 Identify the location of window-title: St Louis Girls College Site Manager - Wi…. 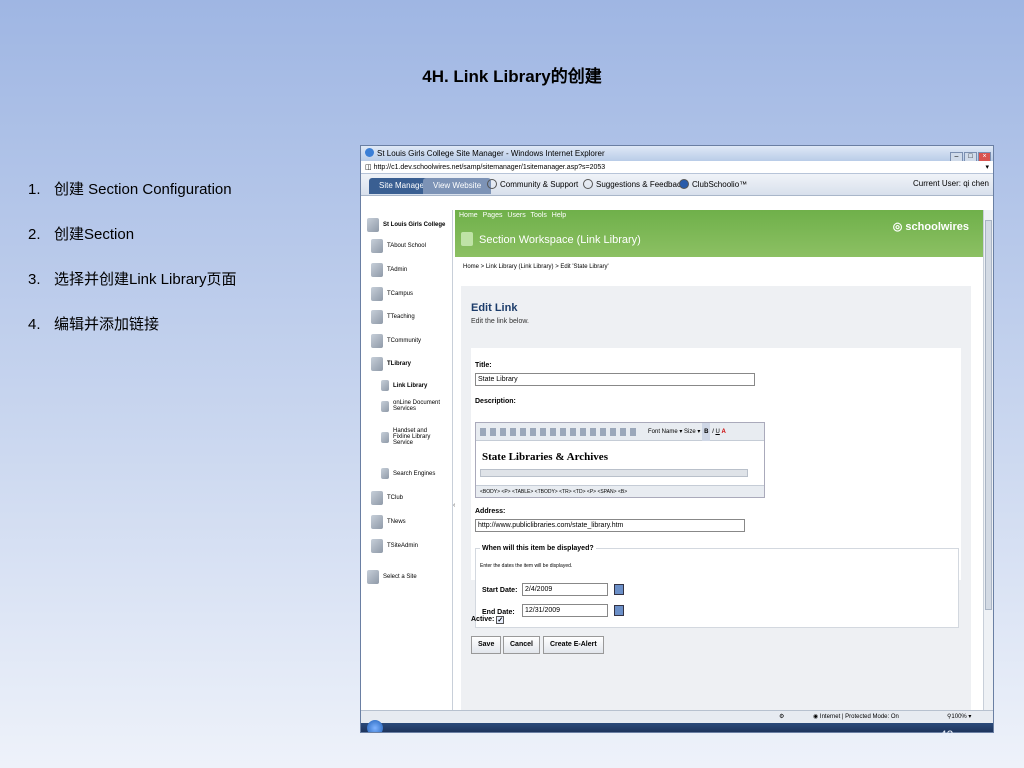
(491, 153).